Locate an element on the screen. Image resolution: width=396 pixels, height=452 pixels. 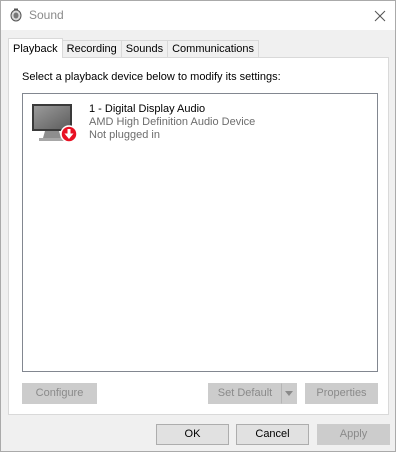
monitor-icon is located at coordinates (55, 125).